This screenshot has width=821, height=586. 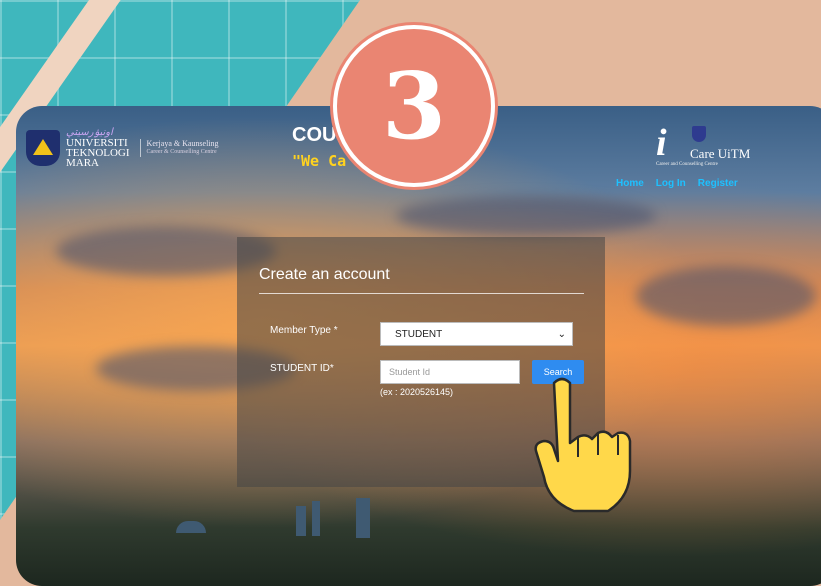 I want to click on divider, so click(x=421, y=293).